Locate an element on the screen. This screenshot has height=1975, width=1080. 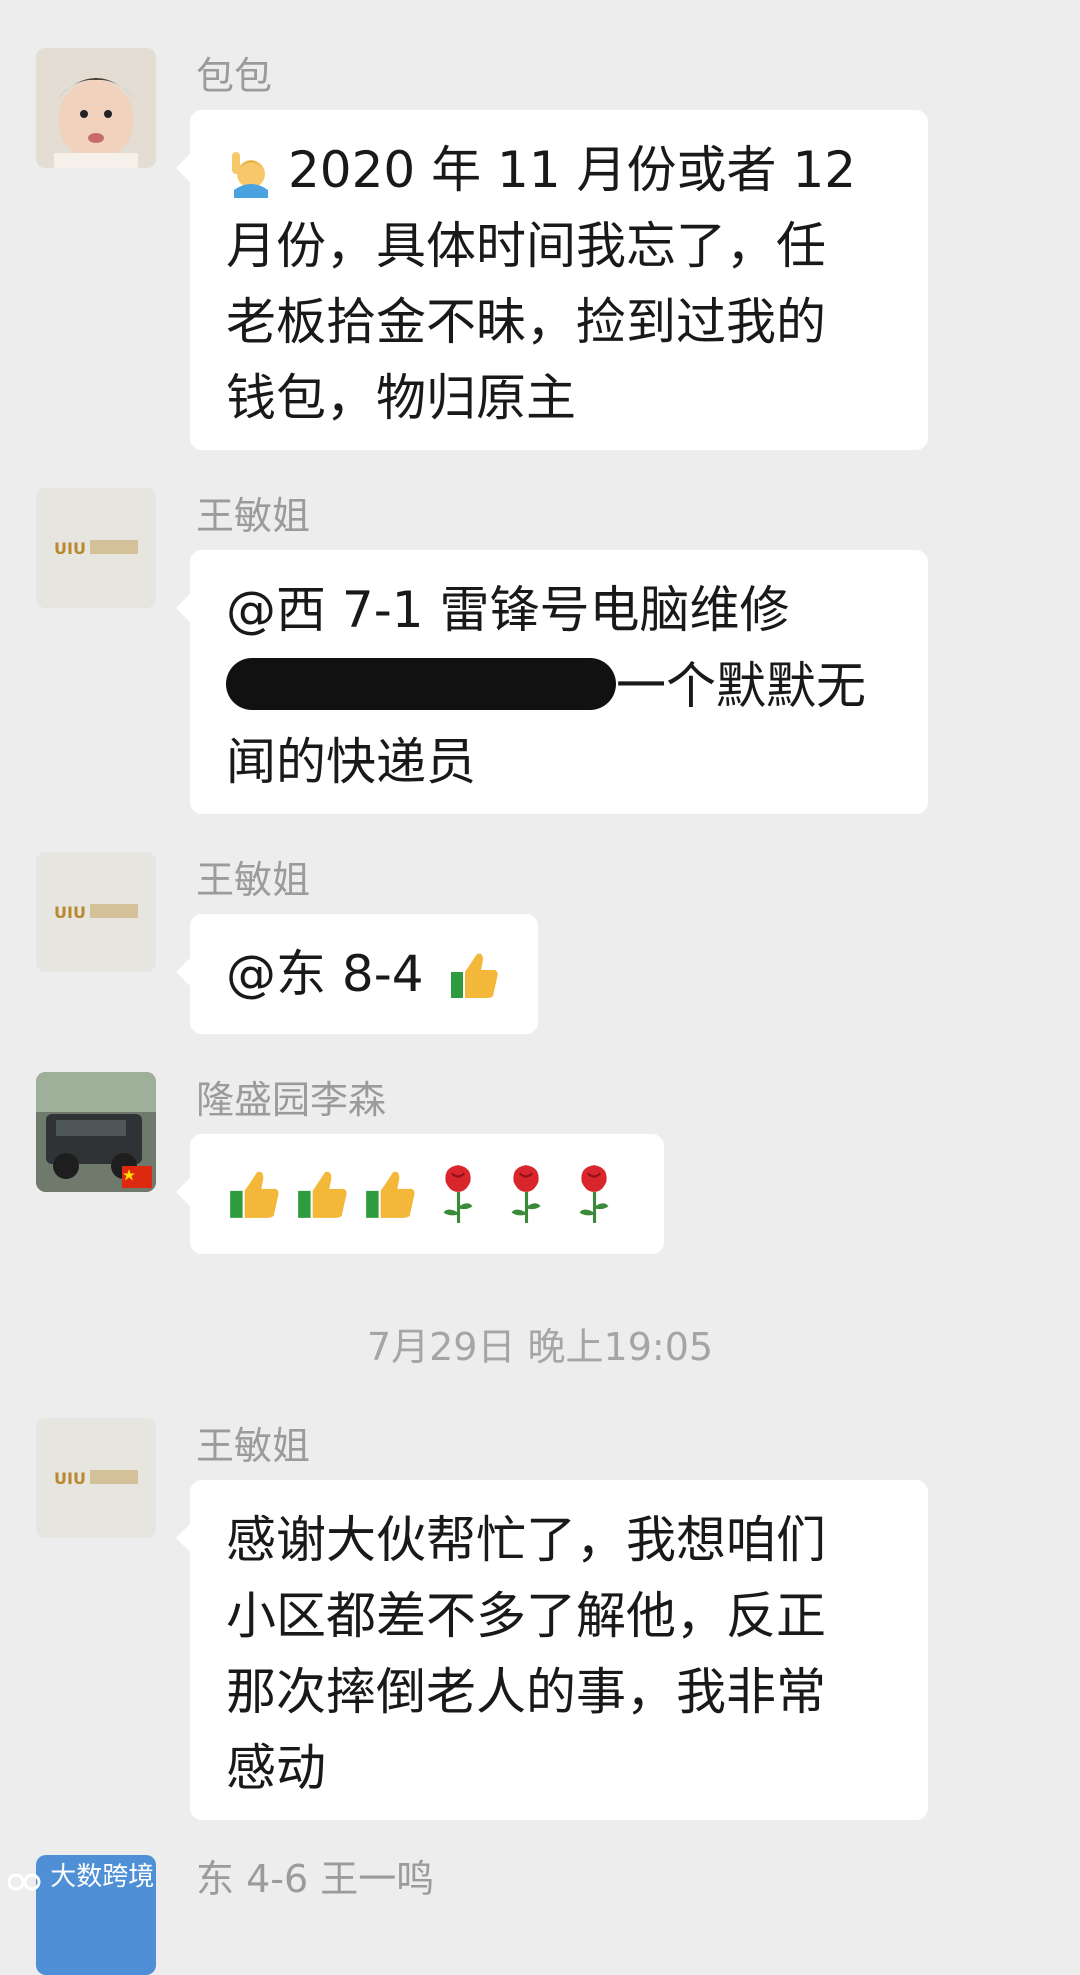
message-bubble: @西 7-1 雷锋号电脑维修 一个默默无 闻的快递员 is located at coordinates (552, 682).